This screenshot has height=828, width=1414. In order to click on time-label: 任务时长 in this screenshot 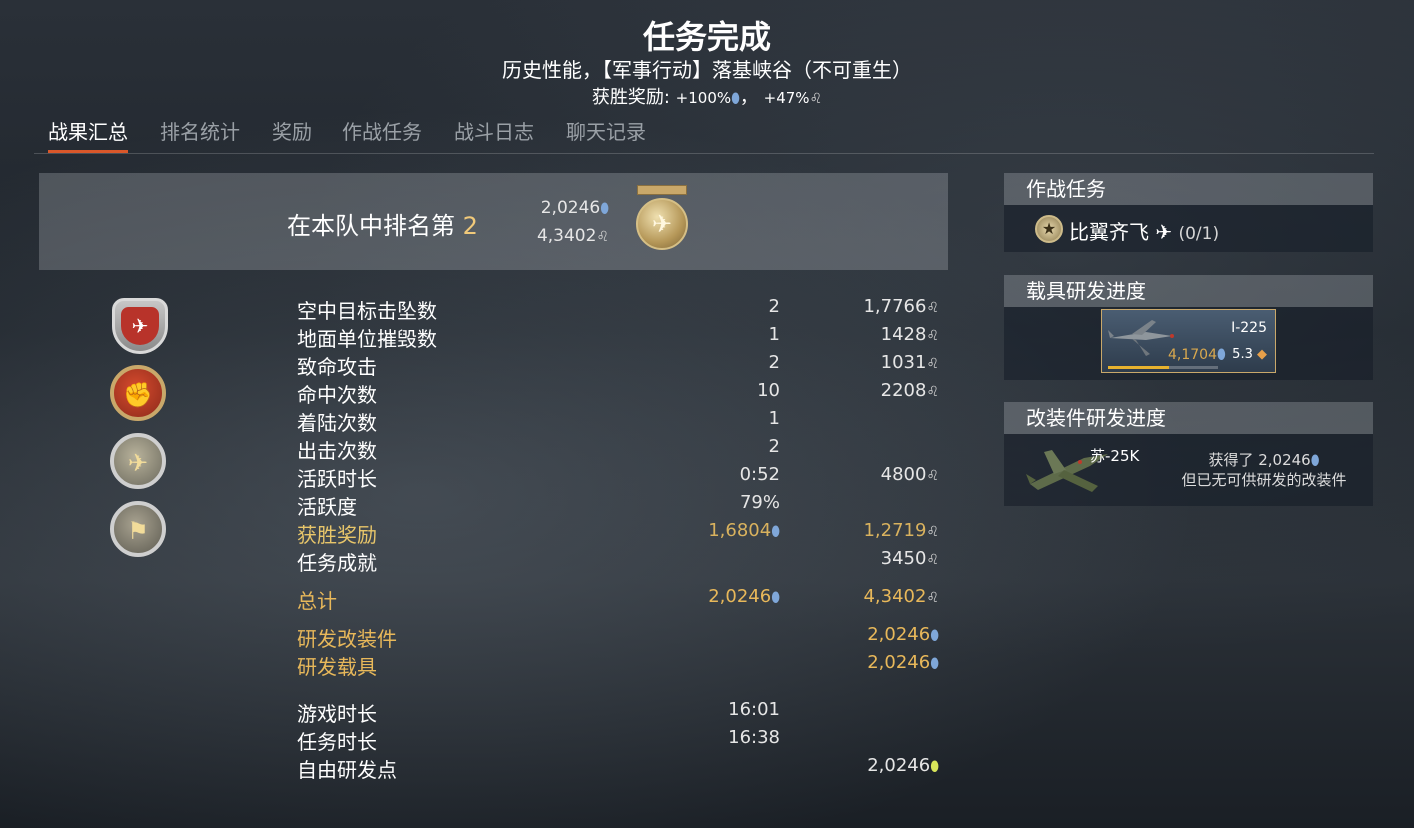, I will do `click(337, 742)`.